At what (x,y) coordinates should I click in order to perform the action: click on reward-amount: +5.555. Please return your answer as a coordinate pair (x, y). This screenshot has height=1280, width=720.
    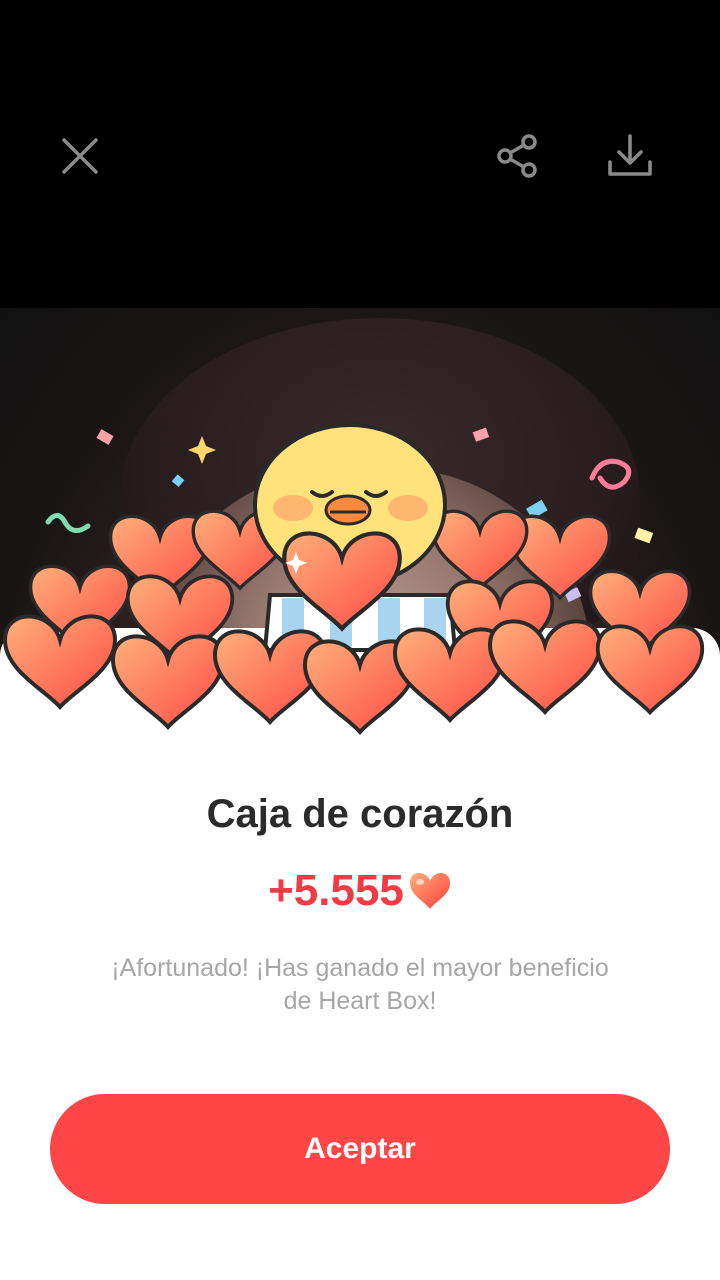
    Looking at the image, I should click on (360, 891).